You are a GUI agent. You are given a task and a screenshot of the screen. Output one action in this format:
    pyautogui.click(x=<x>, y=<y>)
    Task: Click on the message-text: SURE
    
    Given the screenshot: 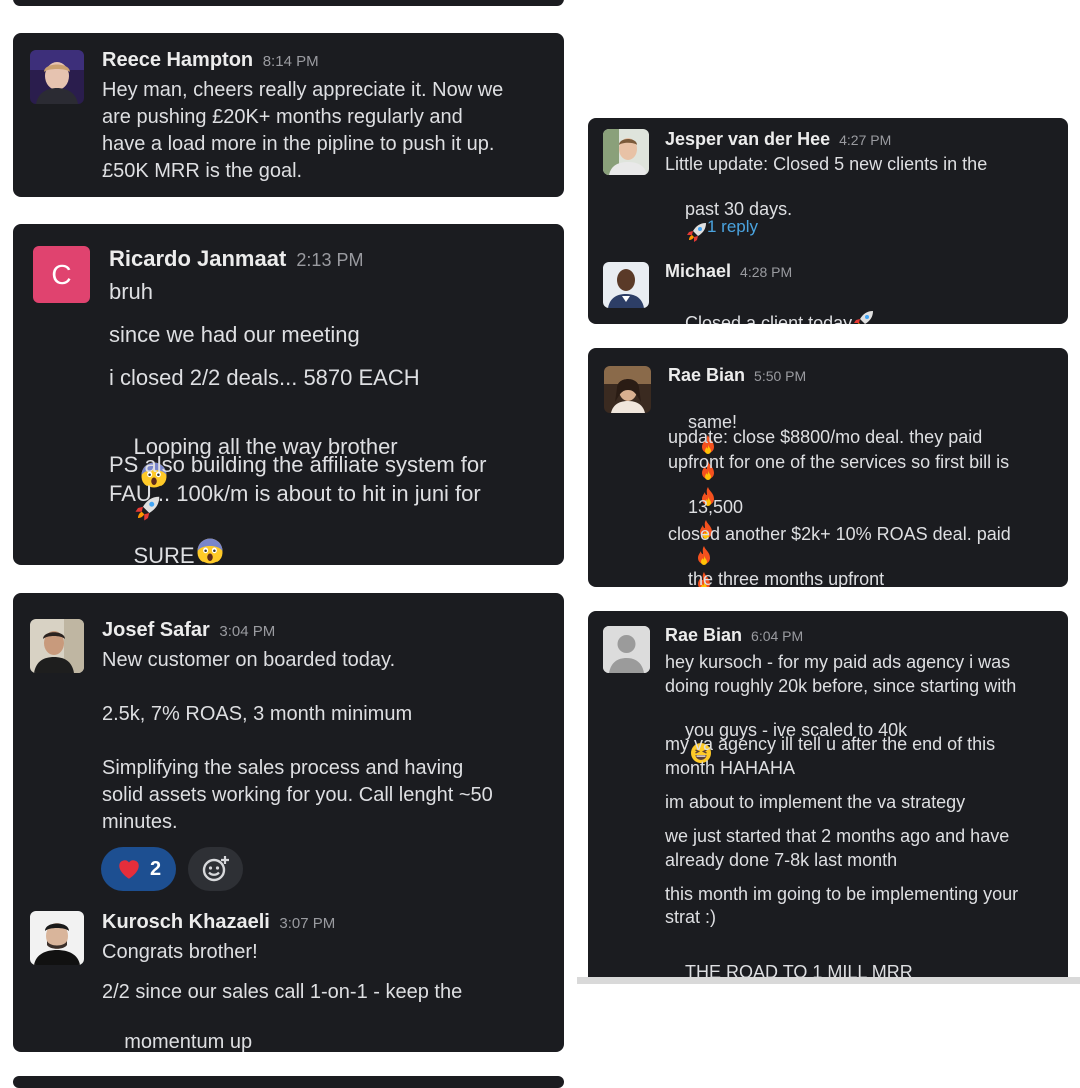 What is the action you would take?
    pyautogui.click(x=164, y=554)
    